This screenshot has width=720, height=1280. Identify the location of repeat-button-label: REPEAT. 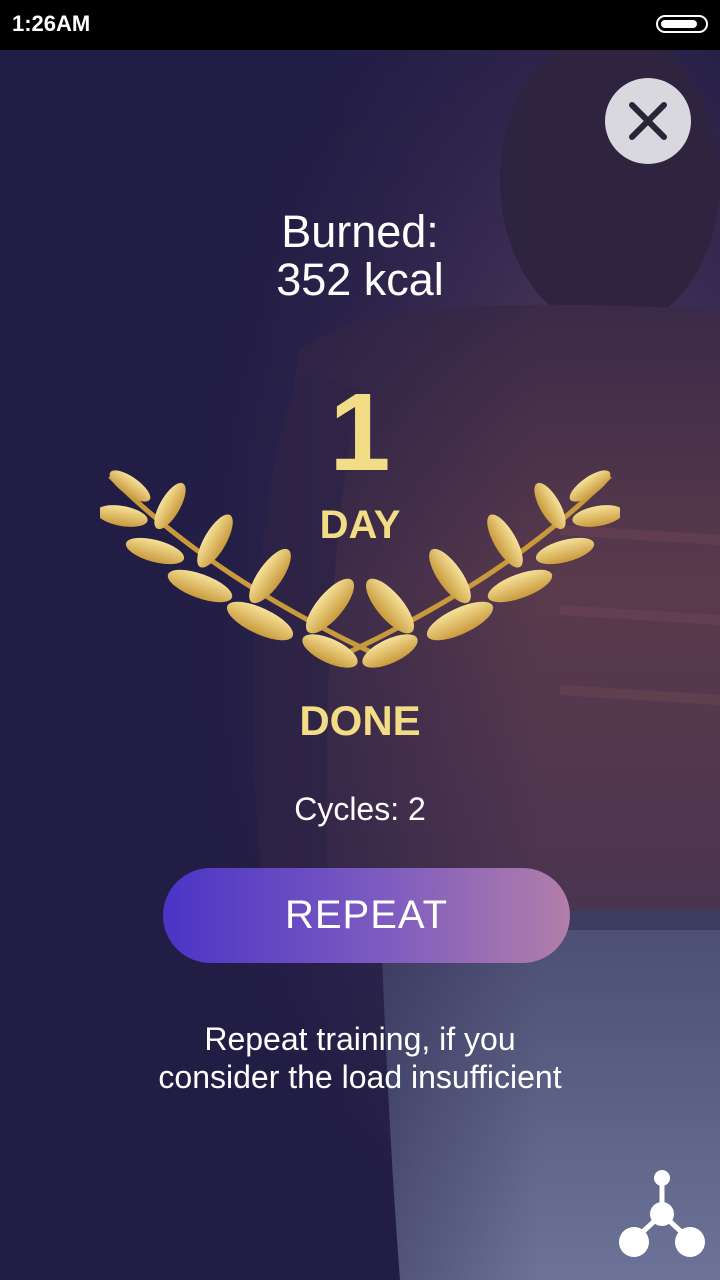
(366, 915).